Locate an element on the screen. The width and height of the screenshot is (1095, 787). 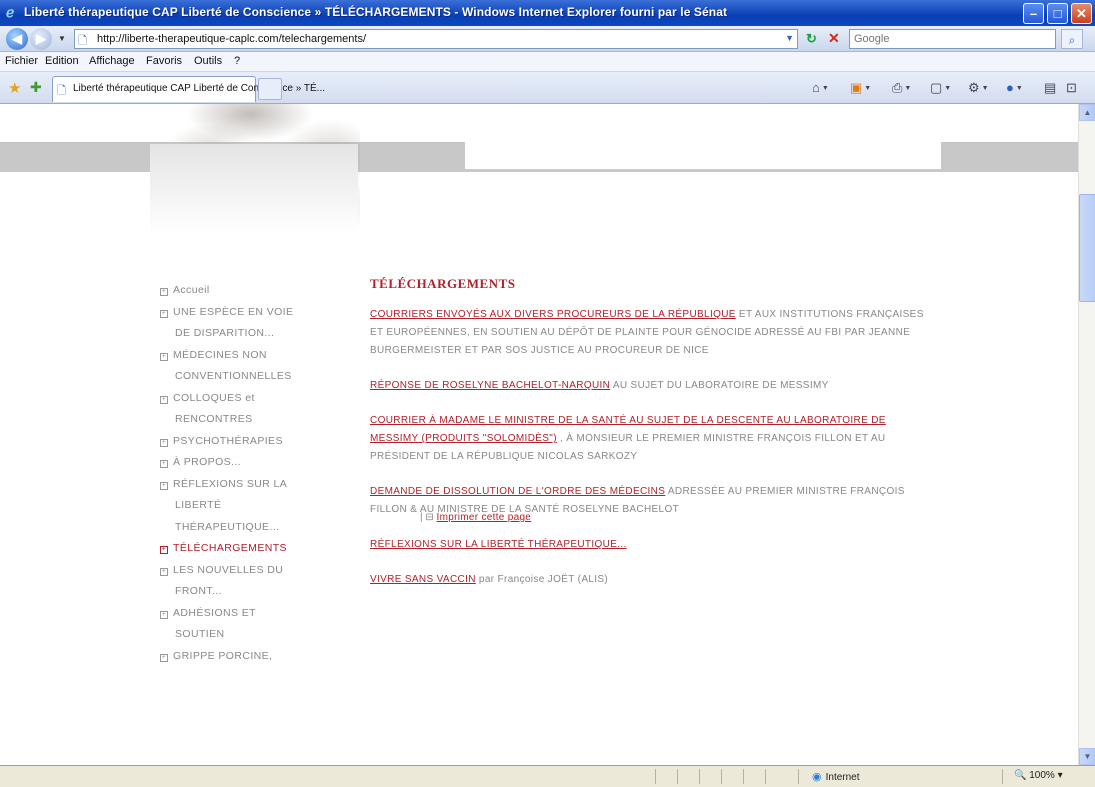
sidebar-item-label: UNE ESPÈCE EN VOIE is located at coordinates (233, 311).